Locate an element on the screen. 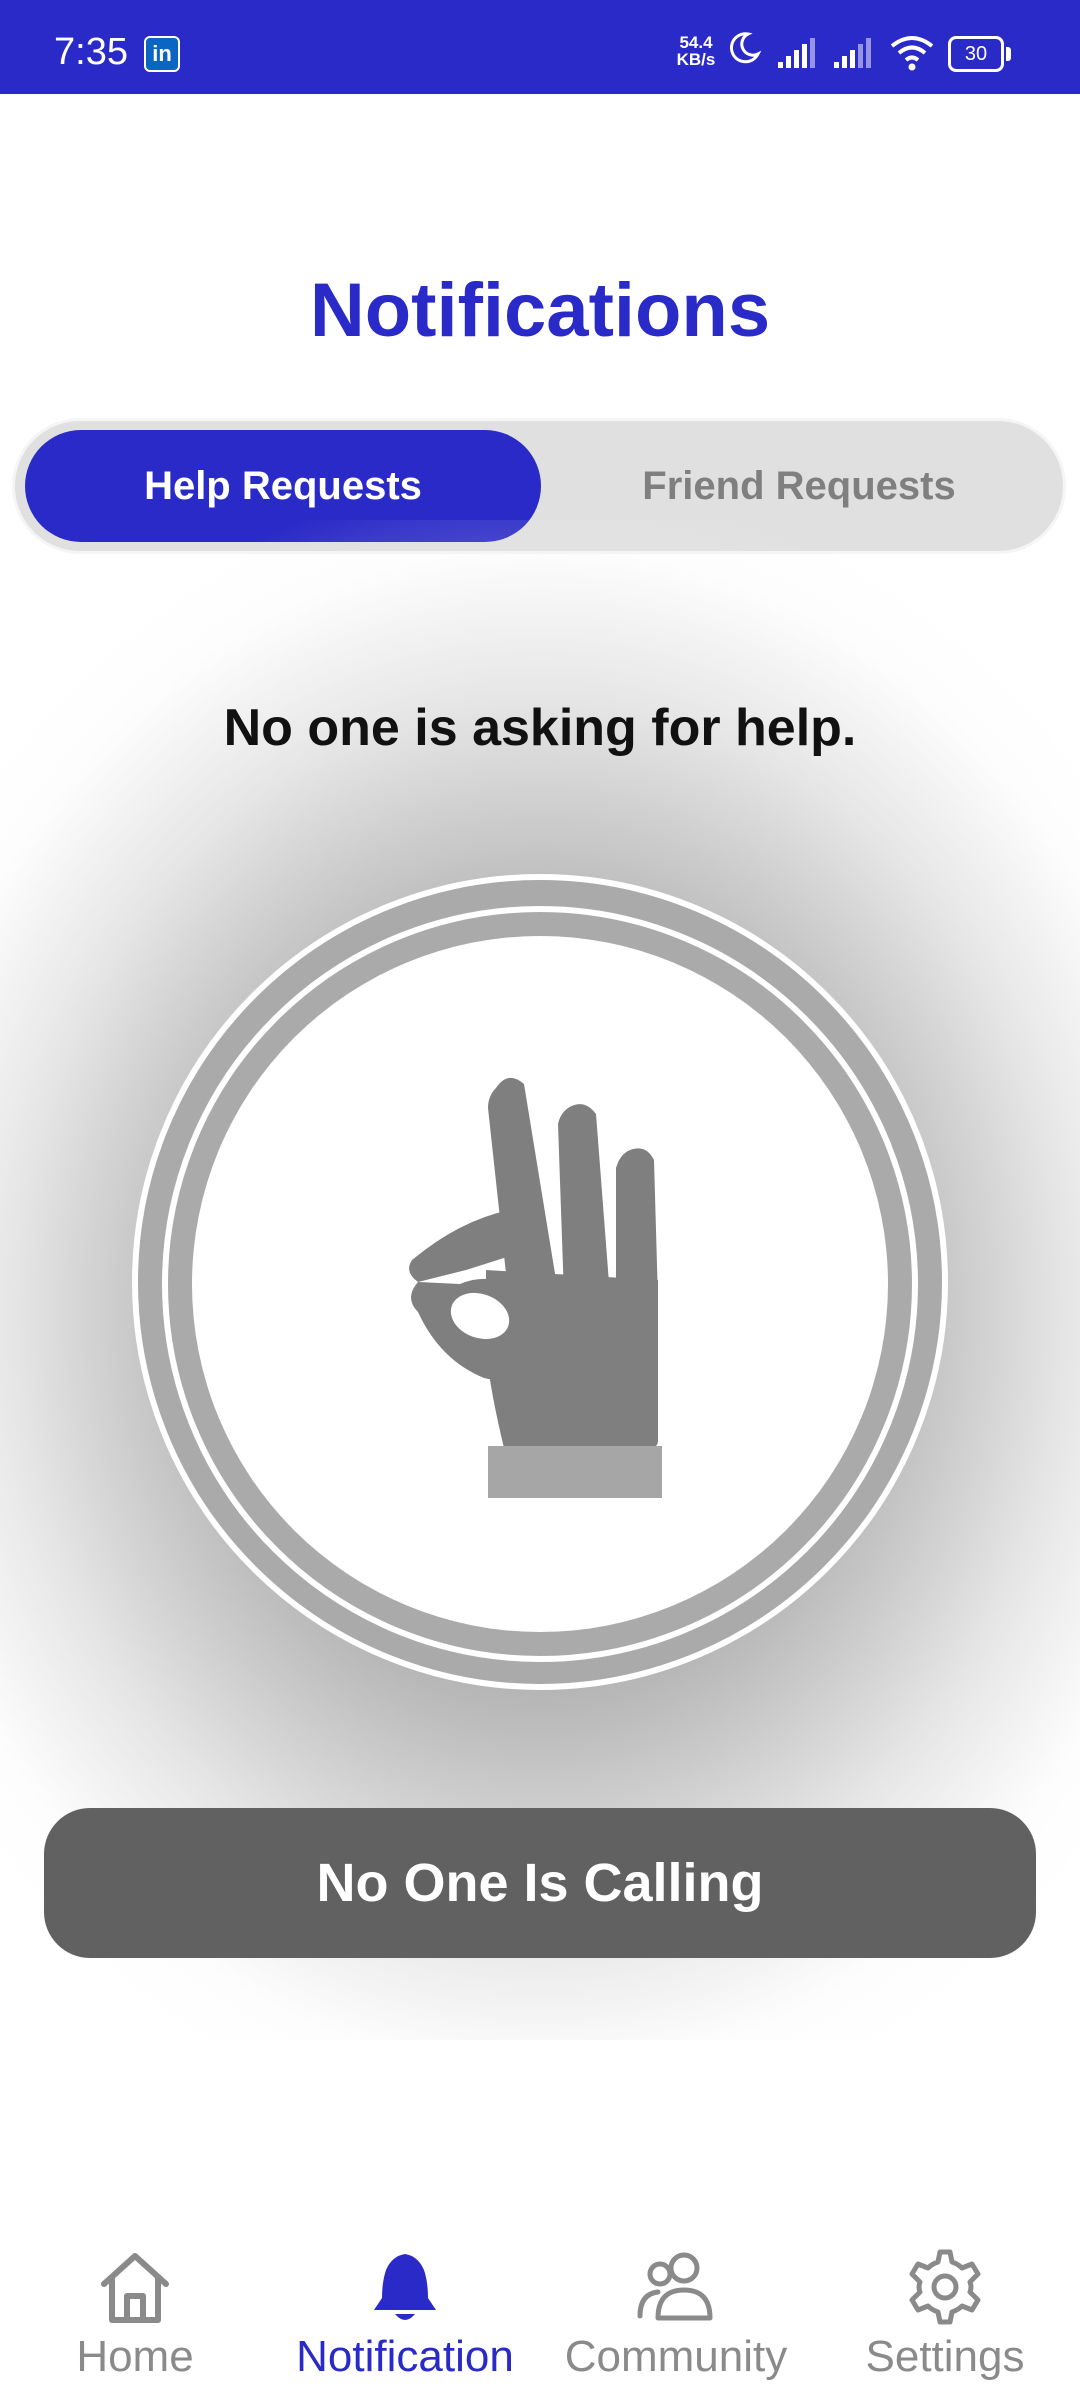 The height and width of the screenshot is (2400, 1080). bell-icon is located at coordinates (405, 2287).